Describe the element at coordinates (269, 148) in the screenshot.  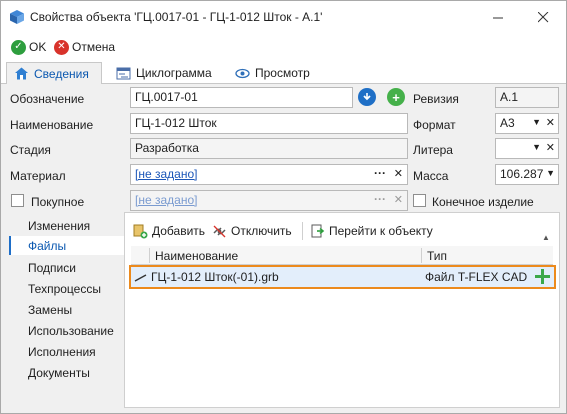
I see `stage-field: Разработка` at that location.